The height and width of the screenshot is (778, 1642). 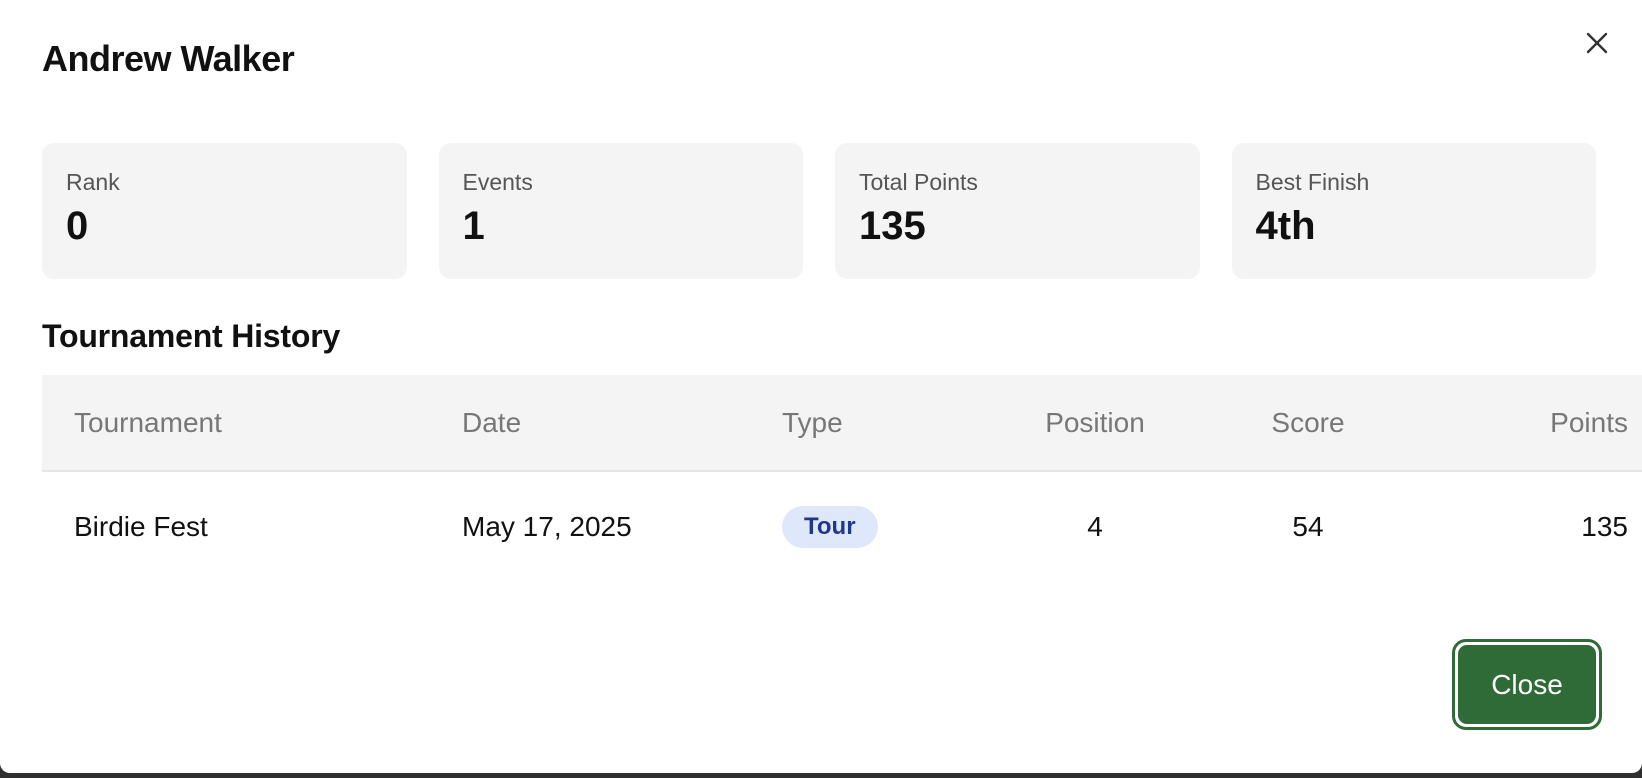 What do you see at coordinates (191, 336) in the screenshot?
I see `tournament-history-title: Tournament History` at bounding box center [191, 336].